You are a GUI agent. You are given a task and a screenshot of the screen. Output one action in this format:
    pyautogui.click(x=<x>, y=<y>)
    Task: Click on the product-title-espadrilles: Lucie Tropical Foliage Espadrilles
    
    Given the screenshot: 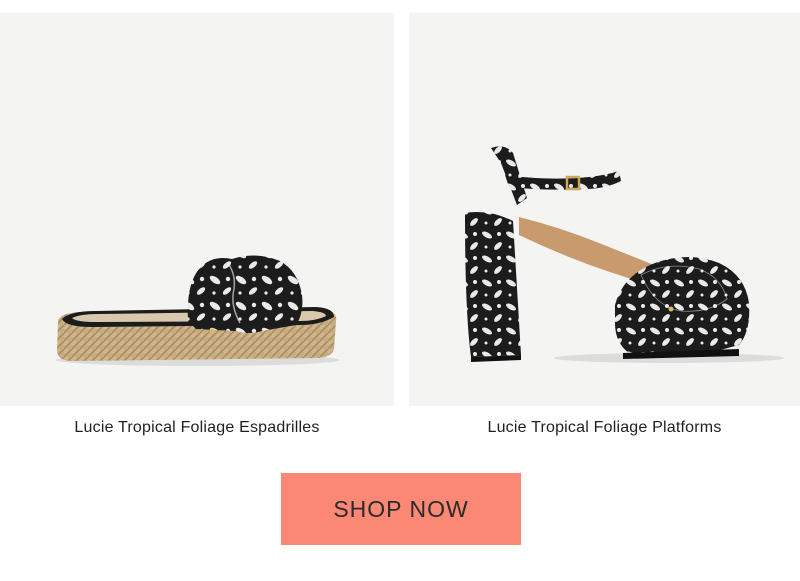 What is the action you would take?
    pyautogui.click(x=197, y=428)
    